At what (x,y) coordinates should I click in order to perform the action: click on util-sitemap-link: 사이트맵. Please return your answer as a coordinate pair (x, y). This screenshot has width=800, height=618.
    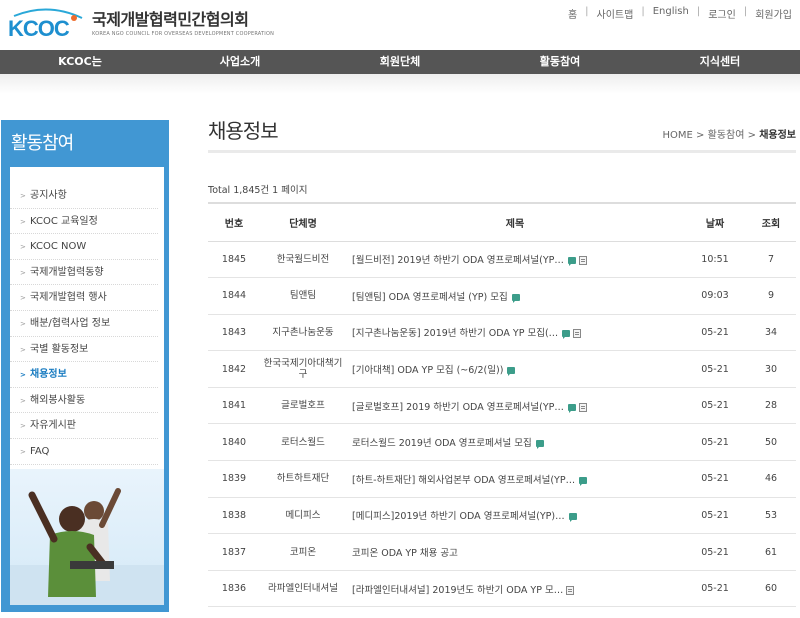
    Looking at the image, I should click on (615, 13).